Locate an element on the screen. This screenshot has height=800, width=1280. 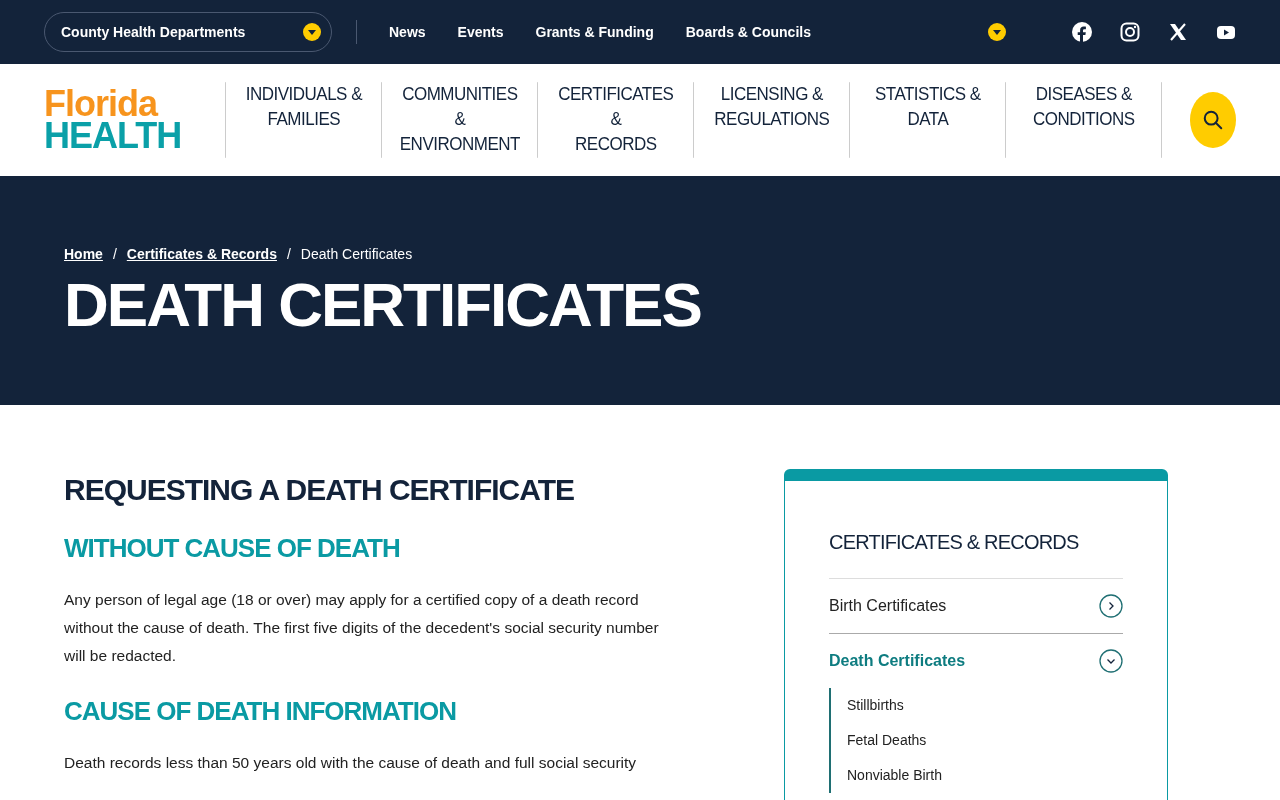
sidebar-sublink: Fetal Deaths is located at coordinates (985, 740).